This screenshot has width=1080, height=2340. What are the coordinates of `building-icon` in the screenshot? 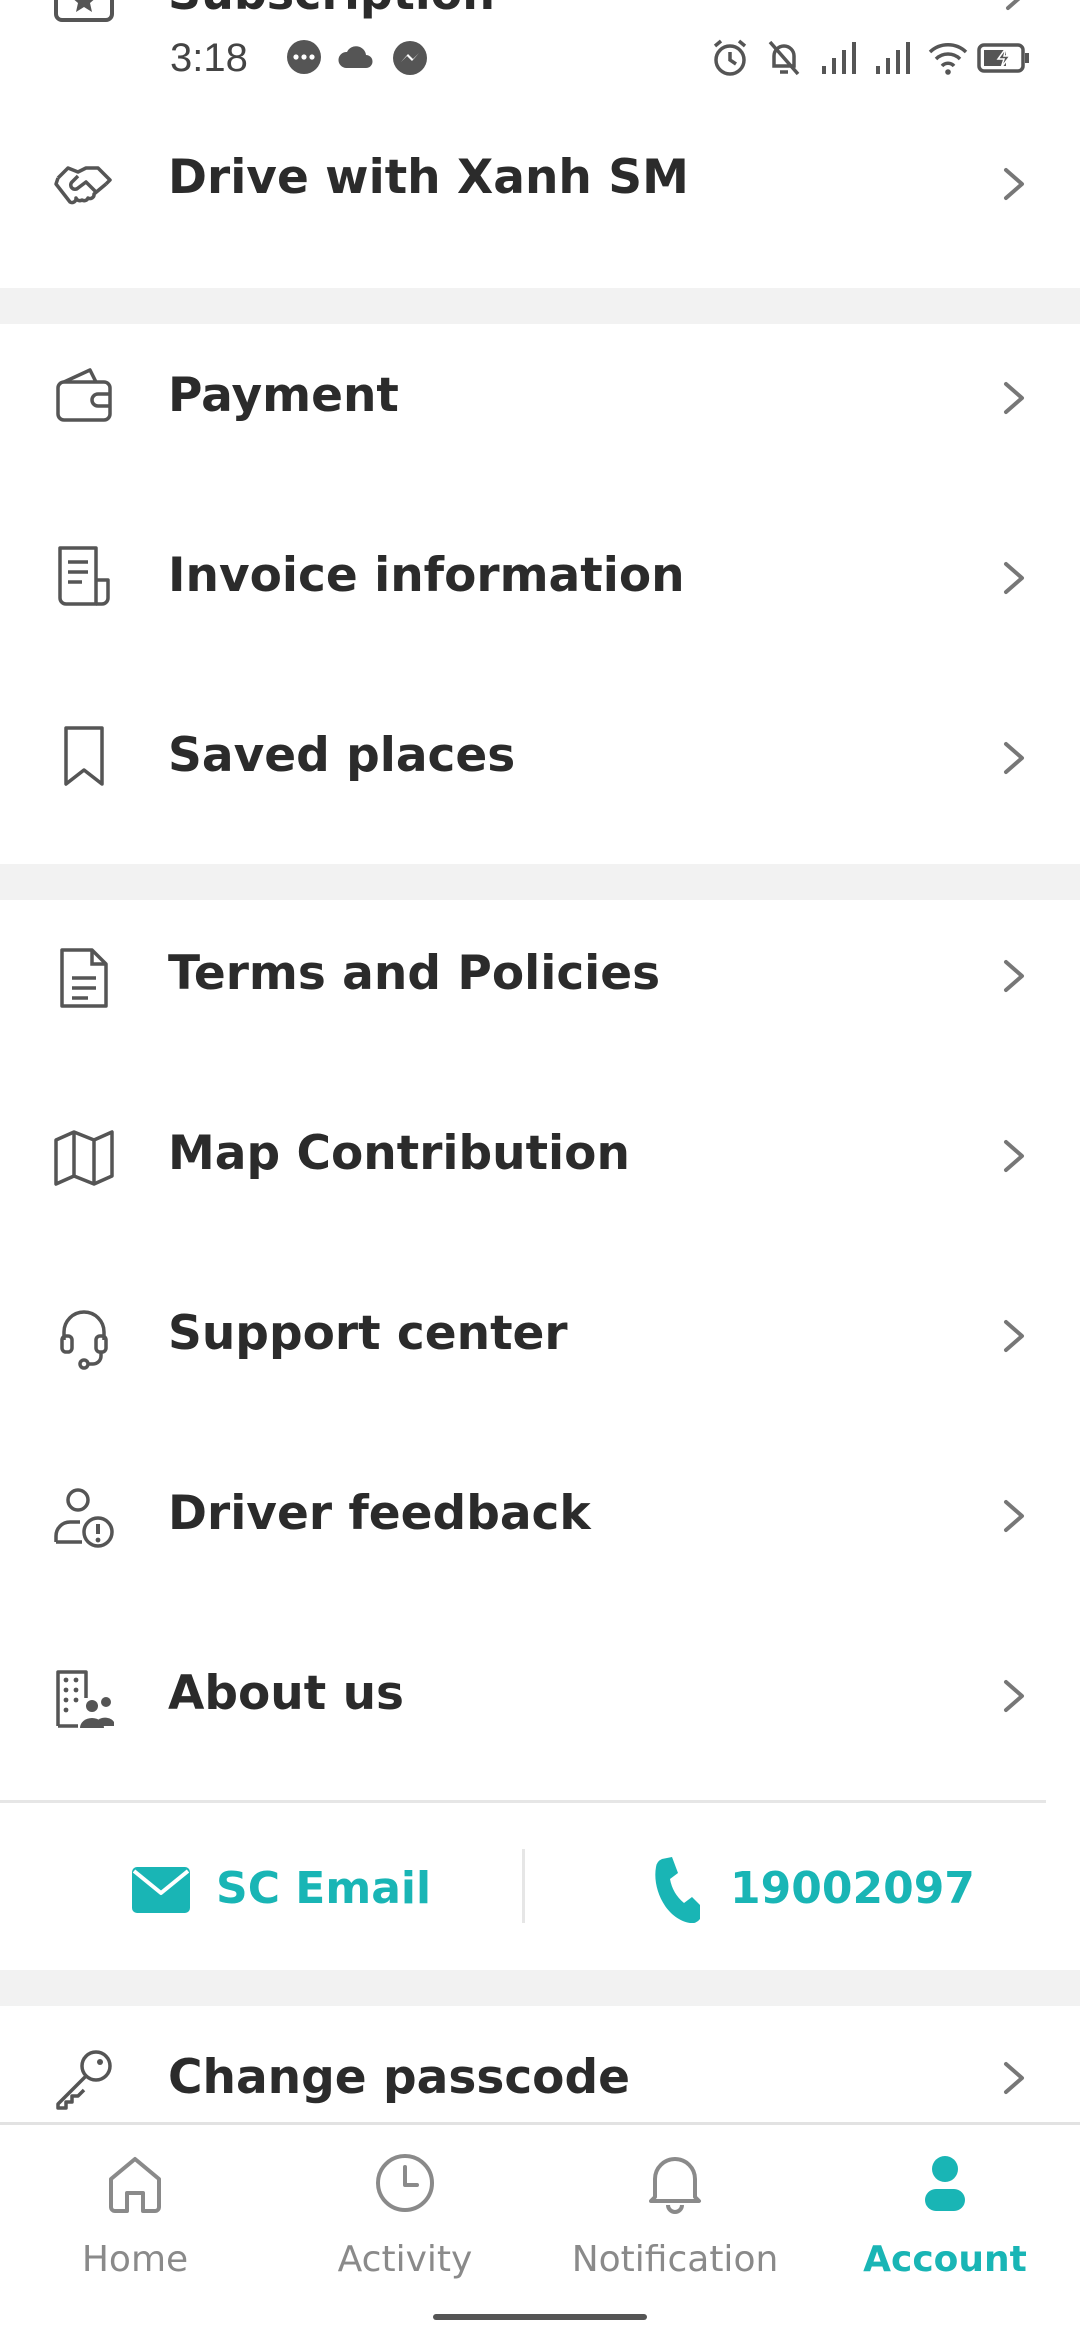 It's located at (85, 1699).